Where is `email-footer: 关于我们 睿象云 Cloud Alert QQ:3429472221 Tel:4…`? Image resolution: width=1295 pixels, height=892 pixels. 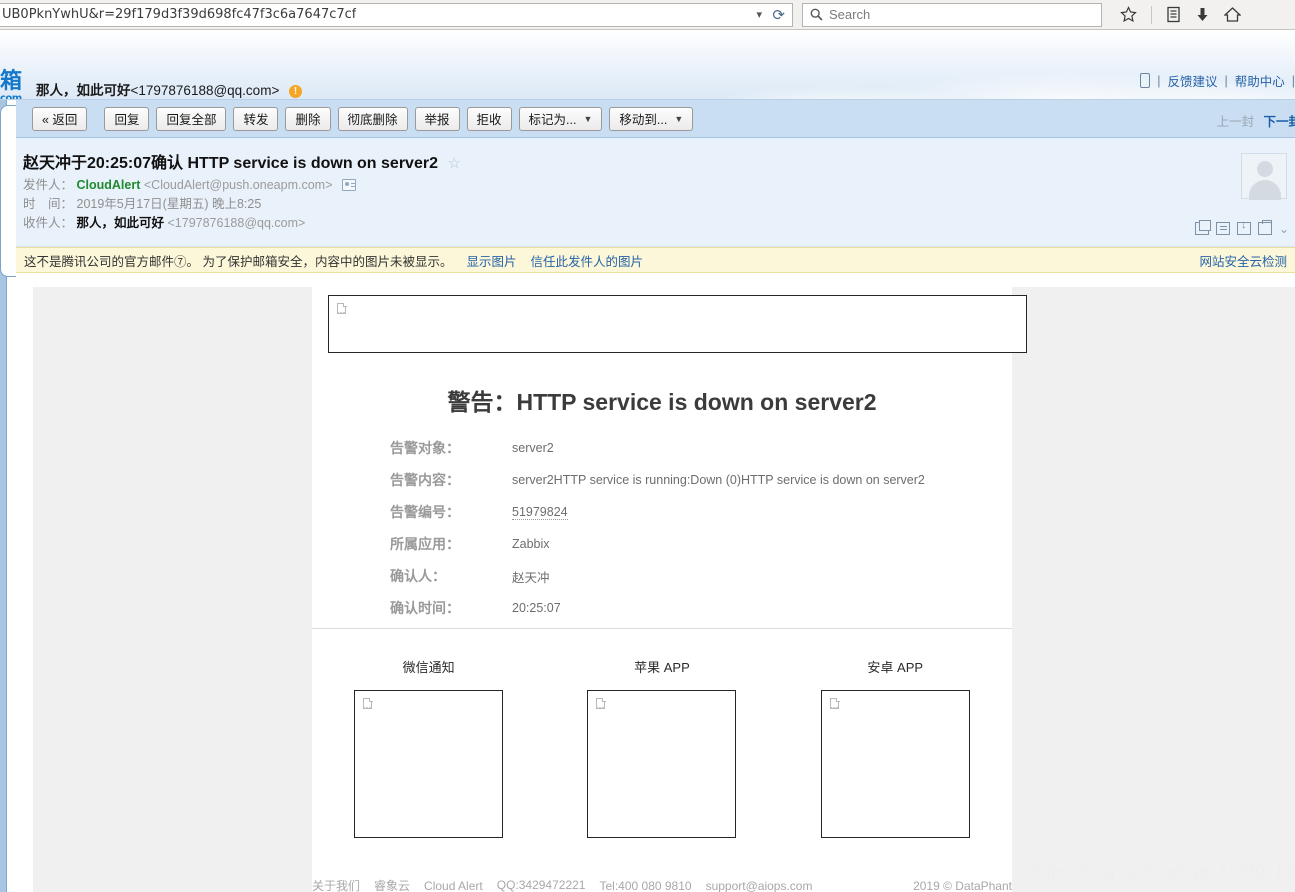 email-footer: 关于我们 睿象云 Cloud Alert QQ:3429472221 Tel:4… is located at coordinates (662, 884).